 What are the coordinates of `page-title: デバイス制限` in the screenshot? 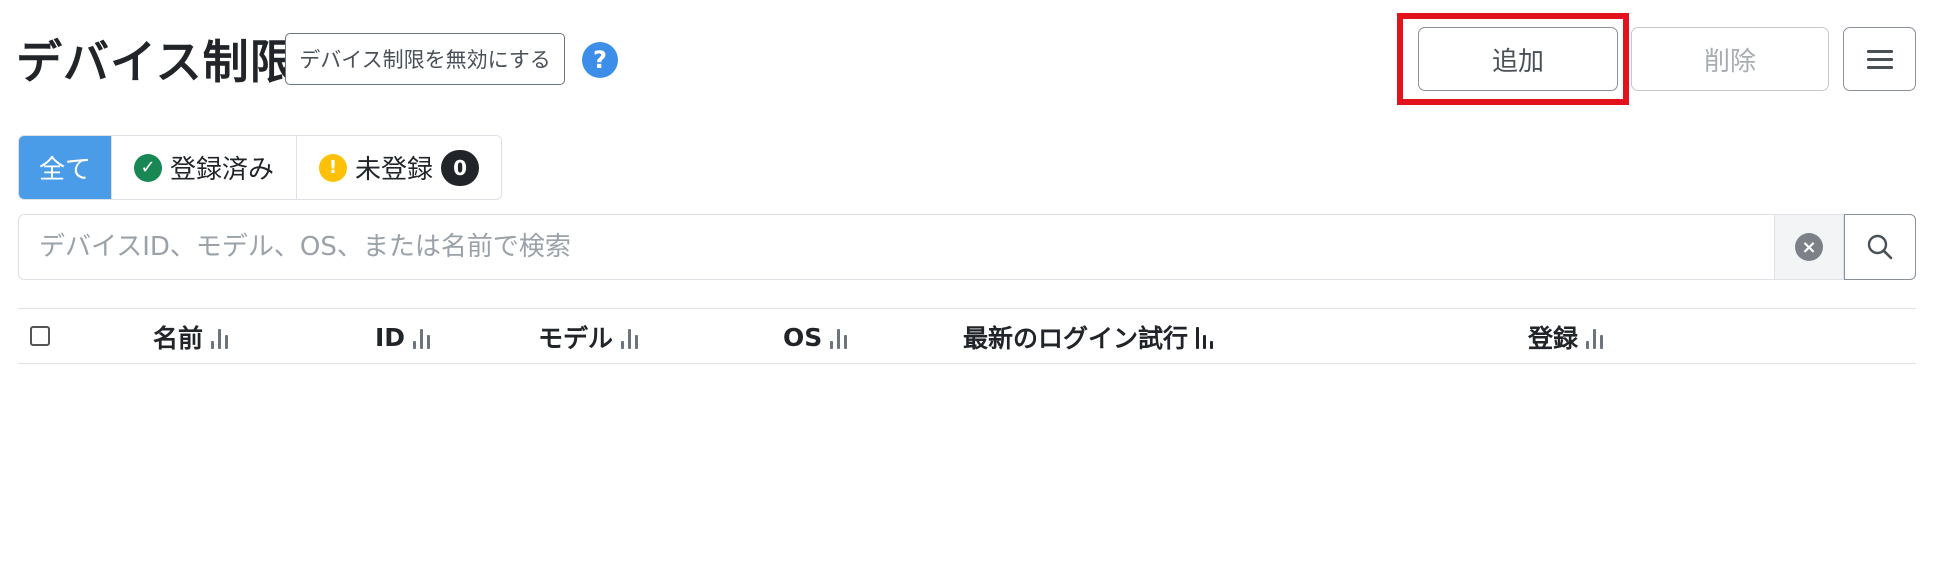 It's located at (156, 62).